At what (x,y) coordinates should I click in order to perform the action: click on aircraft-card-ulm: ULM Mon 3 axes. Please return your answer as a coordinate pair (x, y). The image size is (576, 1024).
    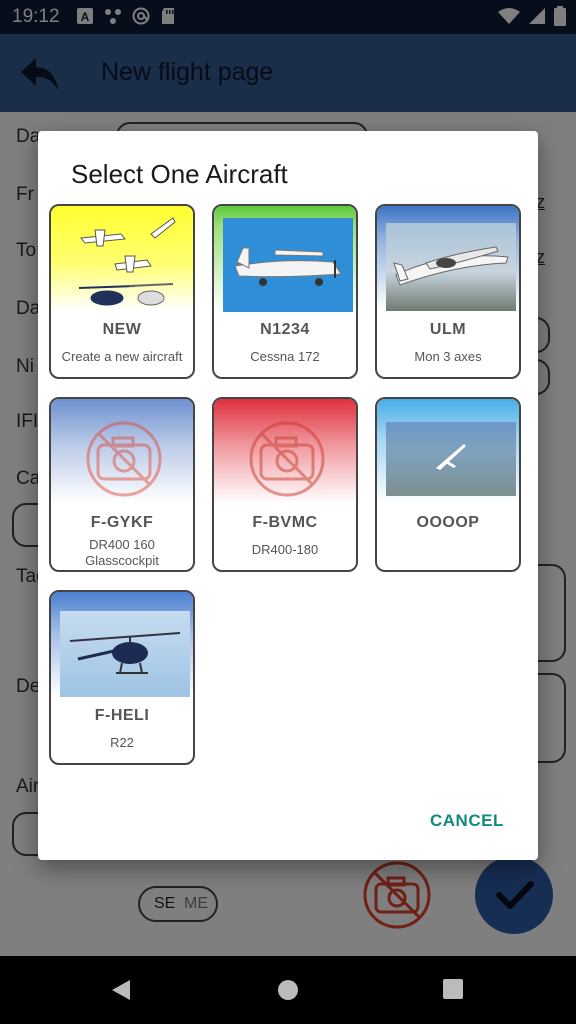
    Looking at the image, I should click on (448, 291).